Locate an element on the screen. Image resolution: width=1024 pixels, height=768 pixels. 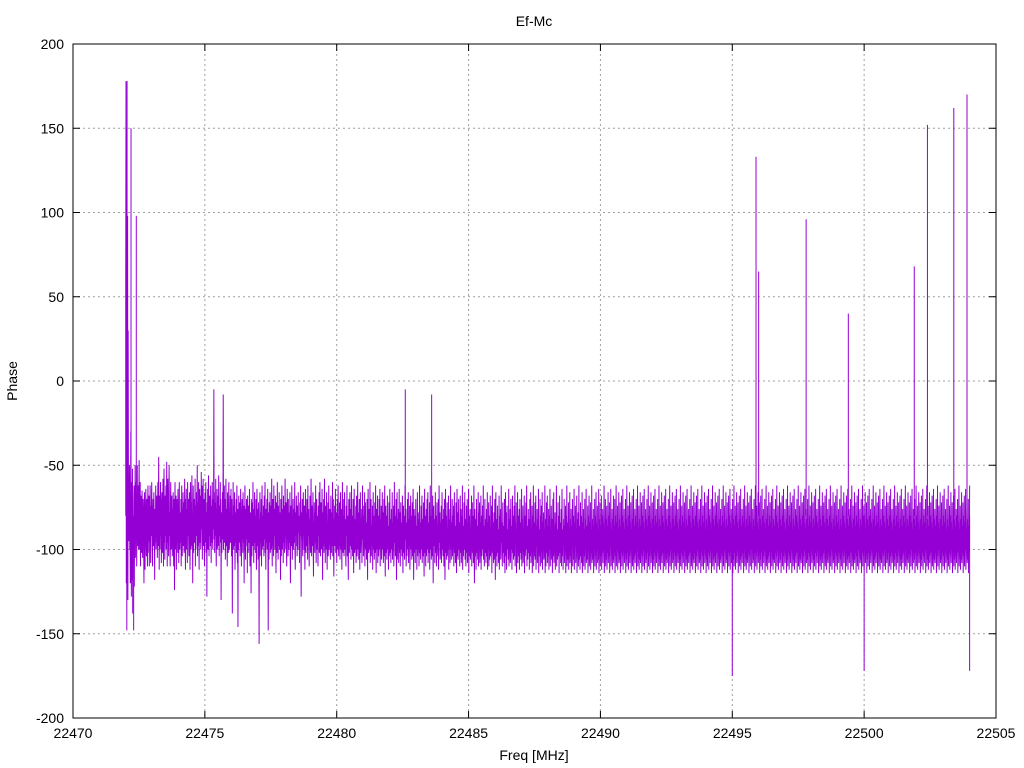
x-tick-label: 22490 is located at coordinates (600, 733).